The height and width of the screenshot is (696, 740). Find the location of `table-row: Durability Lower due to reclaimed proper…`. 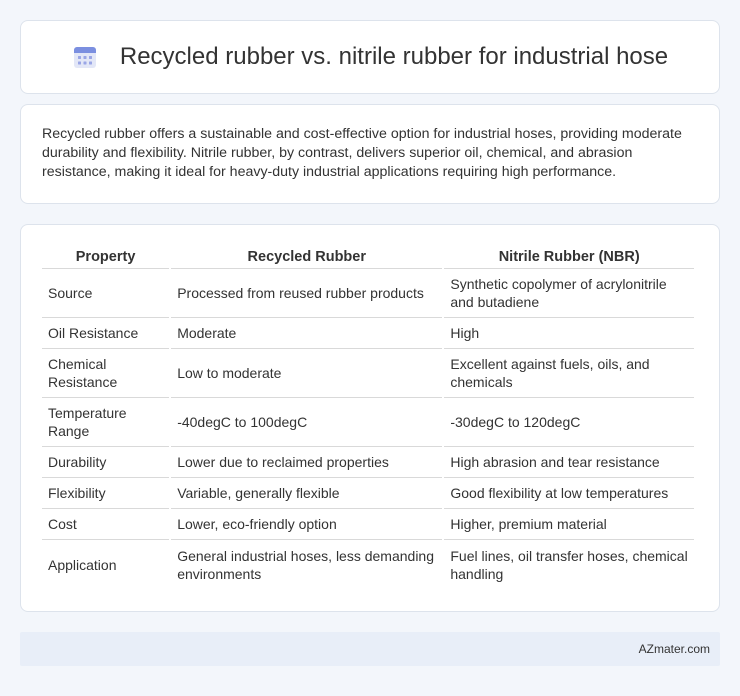

table-row: Durability Lower due to reclaimed proper… is located at coordinates (368, 462).